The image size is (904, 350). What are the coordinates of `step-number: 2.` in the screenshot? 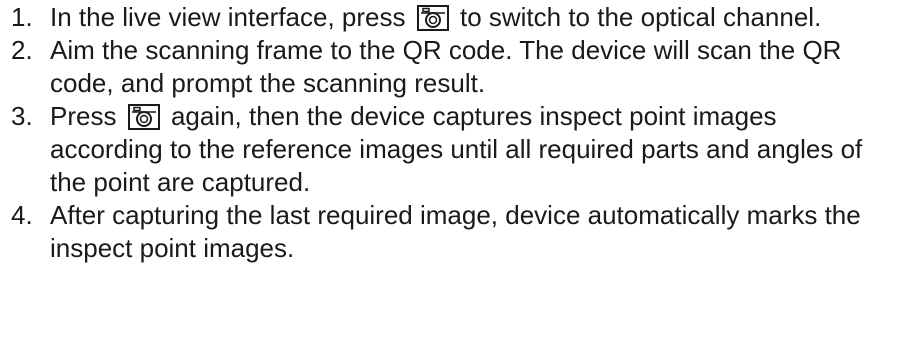 It's located at (22, 50).